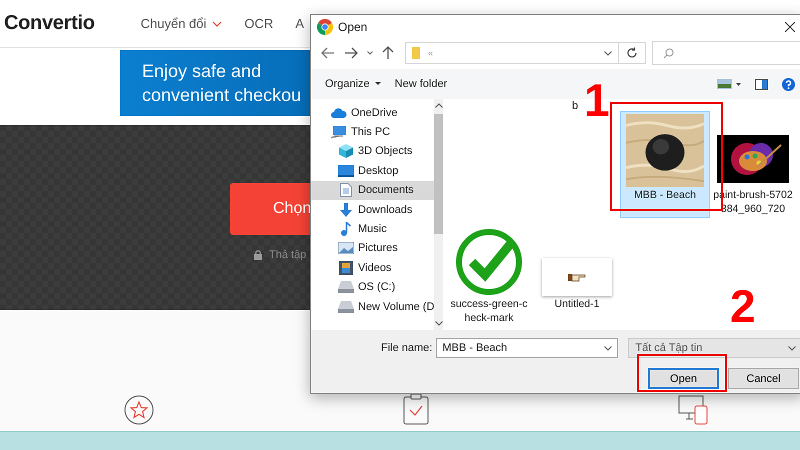 This screenshot has height=450, width=800. Describe the element at coordinates (346, 248) in the screenshot. I see `pictures-icon` at that location.